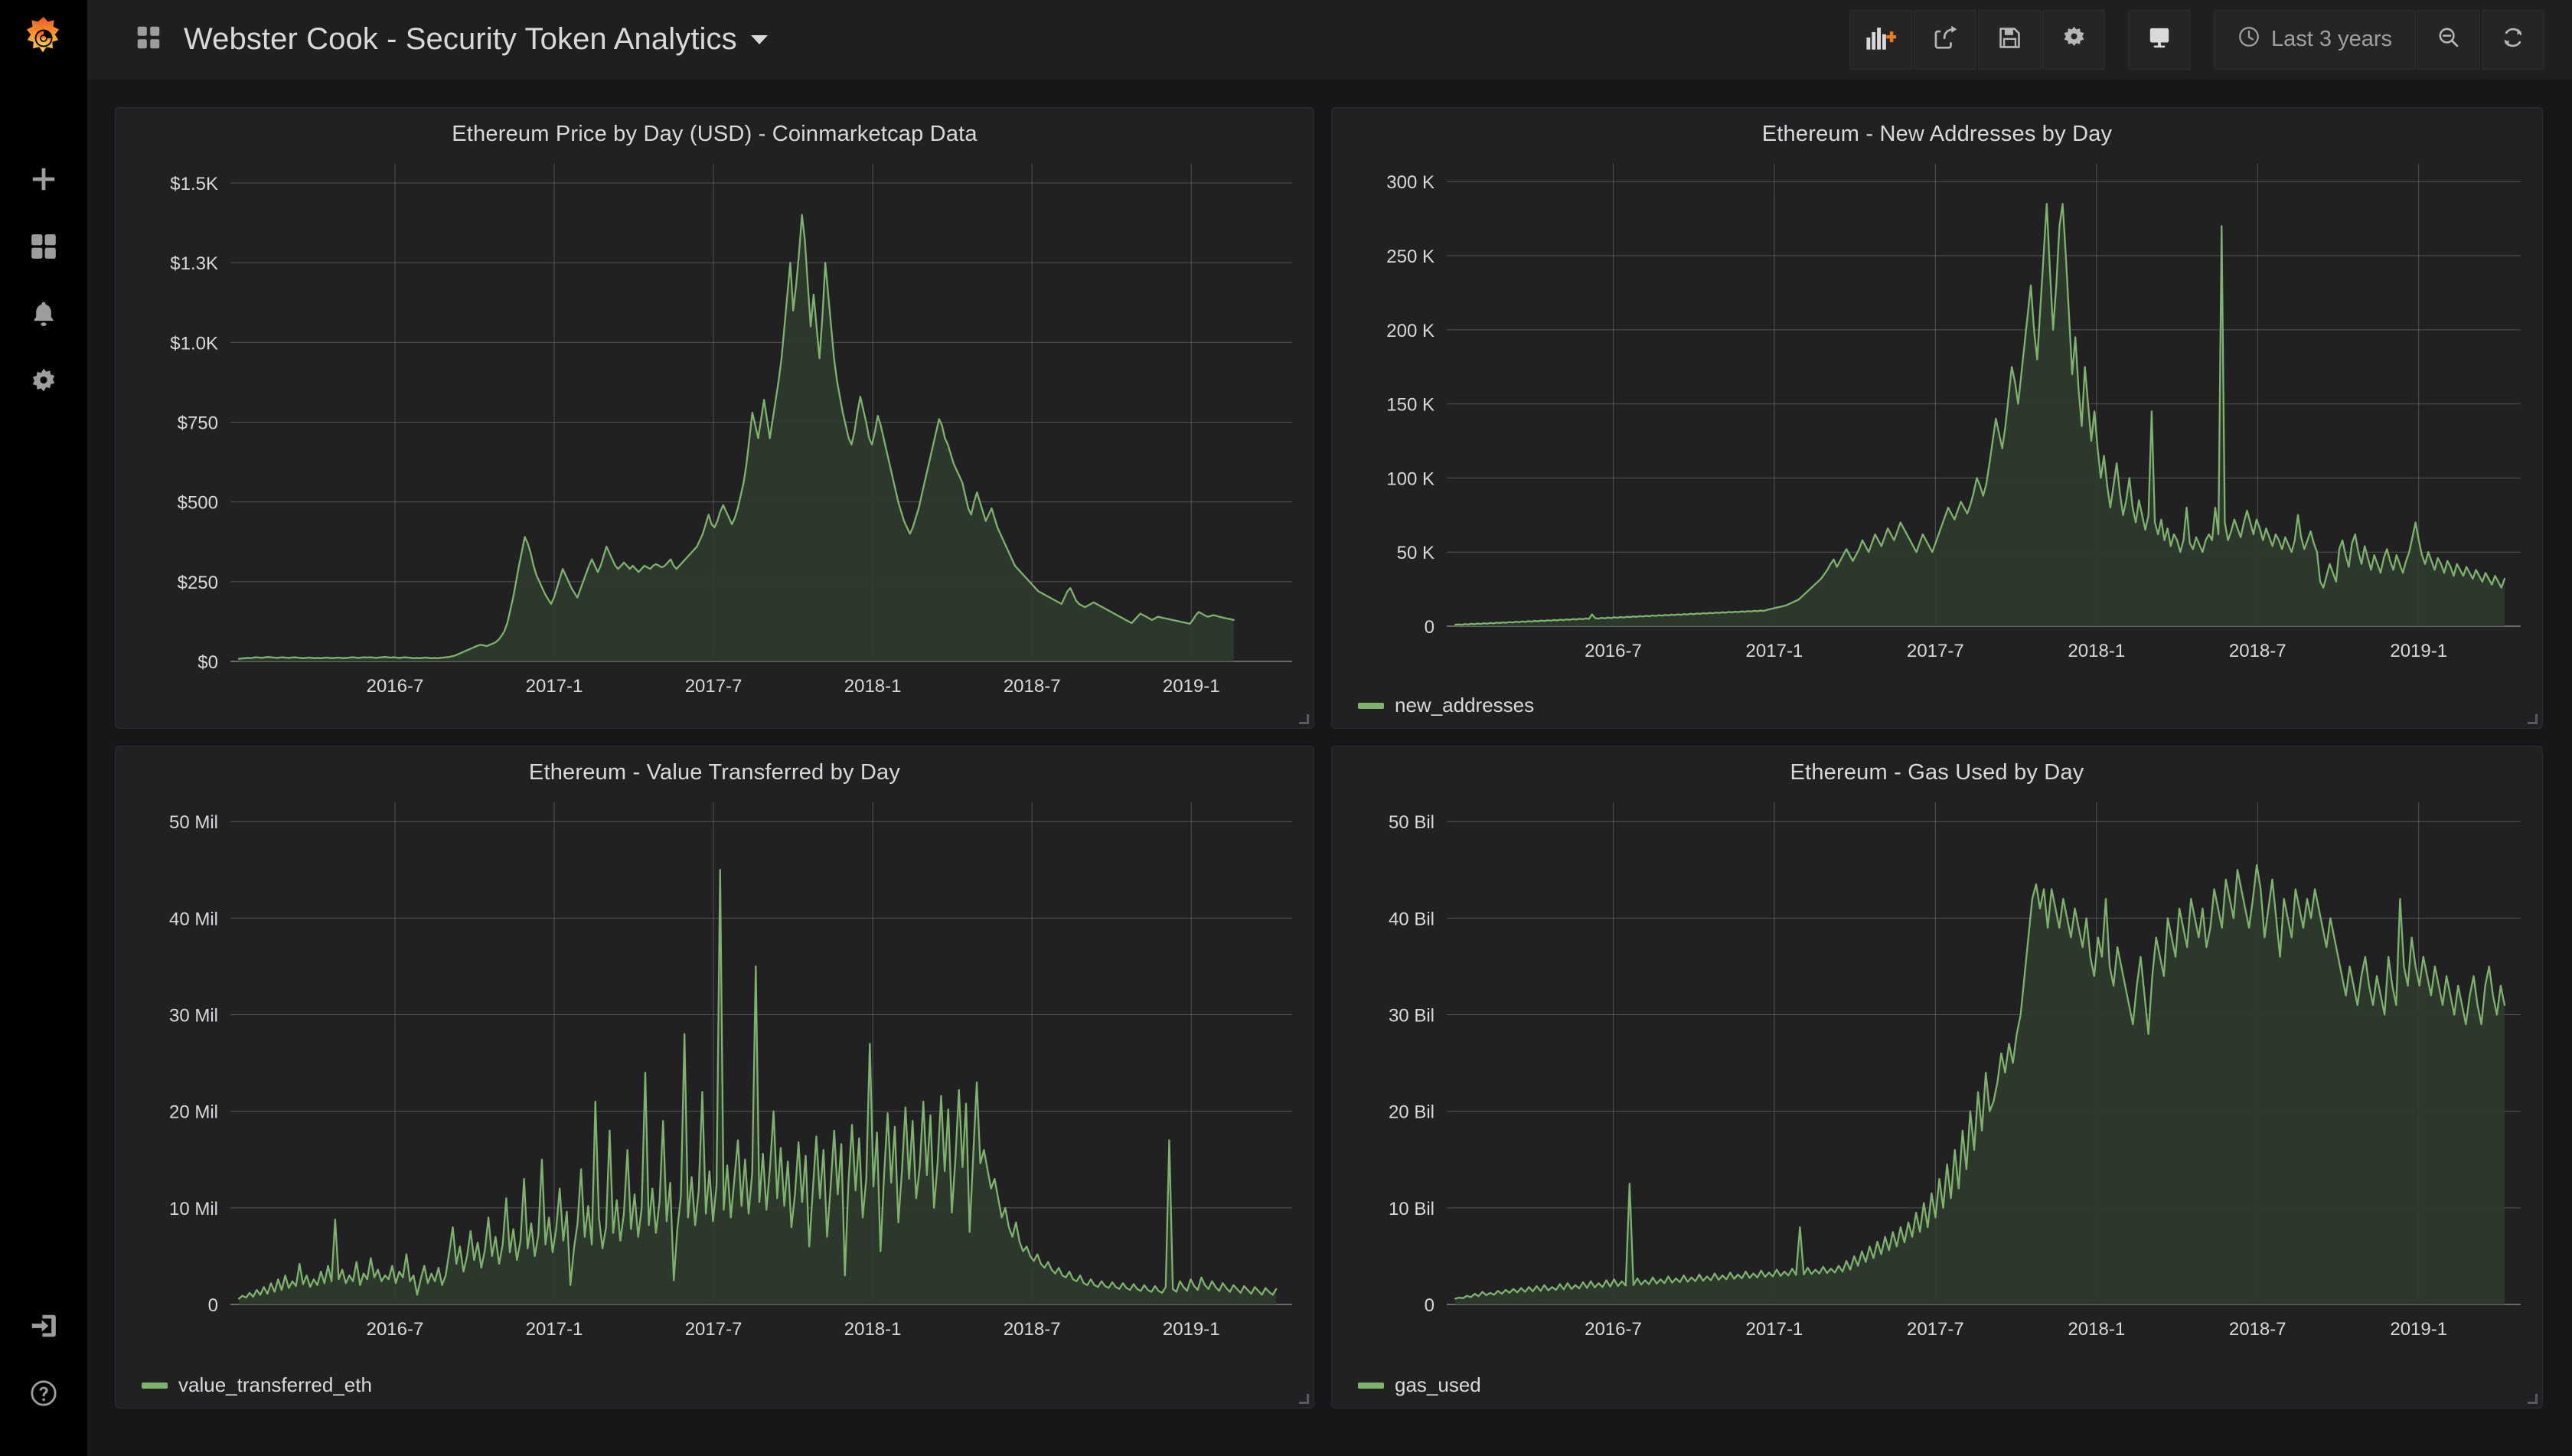  What do you see at coordinates (194, 184) in the screenshot?
I see `svg-text: $1.5K` at bounding box center [194, 184].